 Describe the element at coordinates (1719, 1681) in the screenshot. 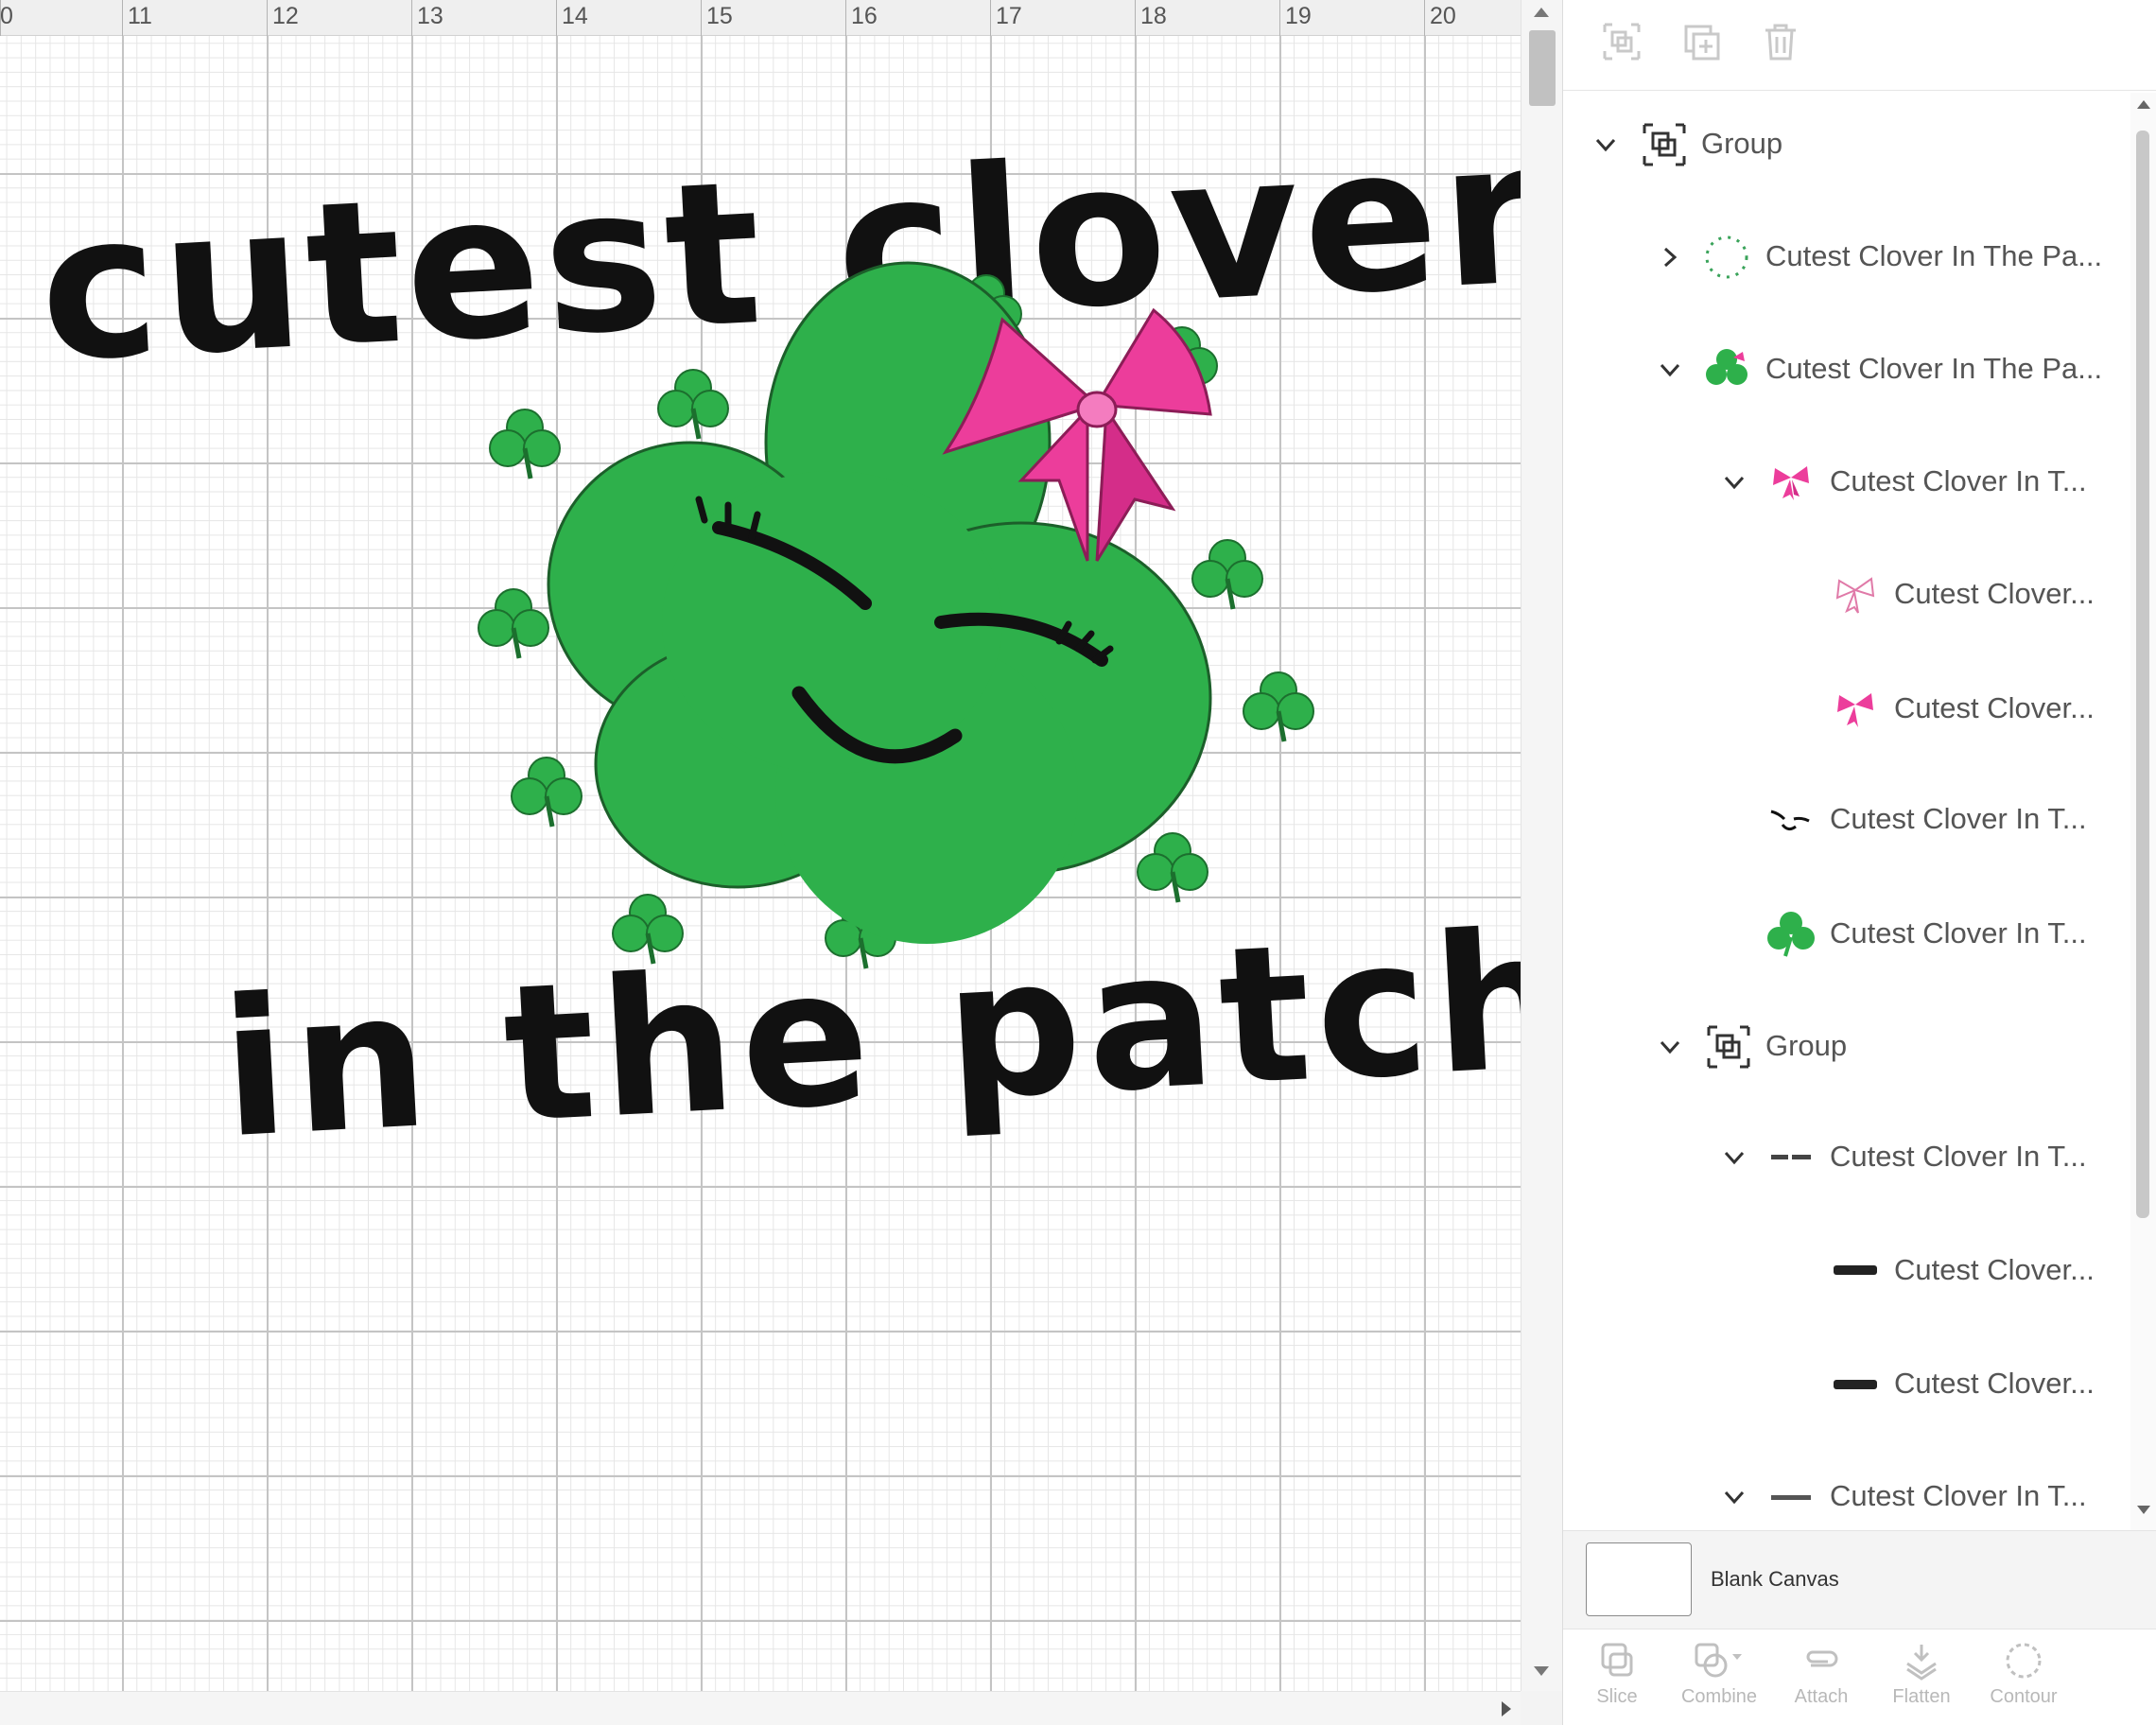

I see `combine-button: Combine` at that location.